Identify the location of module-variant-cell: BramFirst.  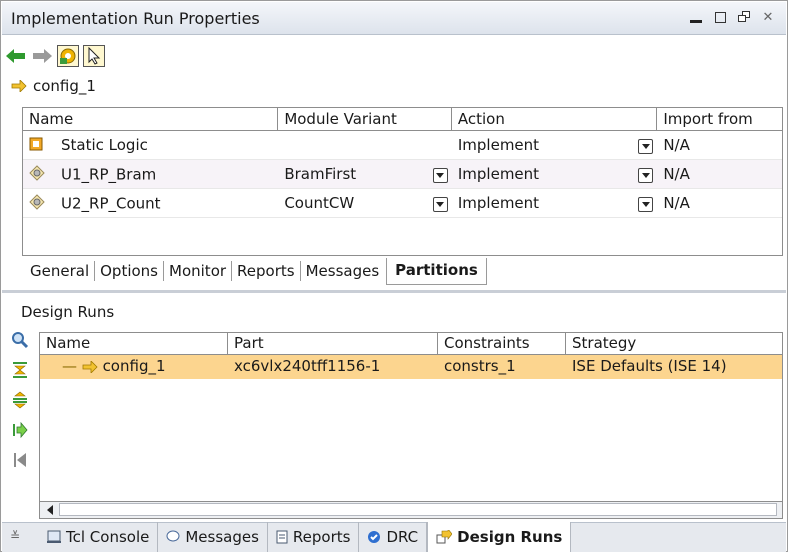
(365, 174).